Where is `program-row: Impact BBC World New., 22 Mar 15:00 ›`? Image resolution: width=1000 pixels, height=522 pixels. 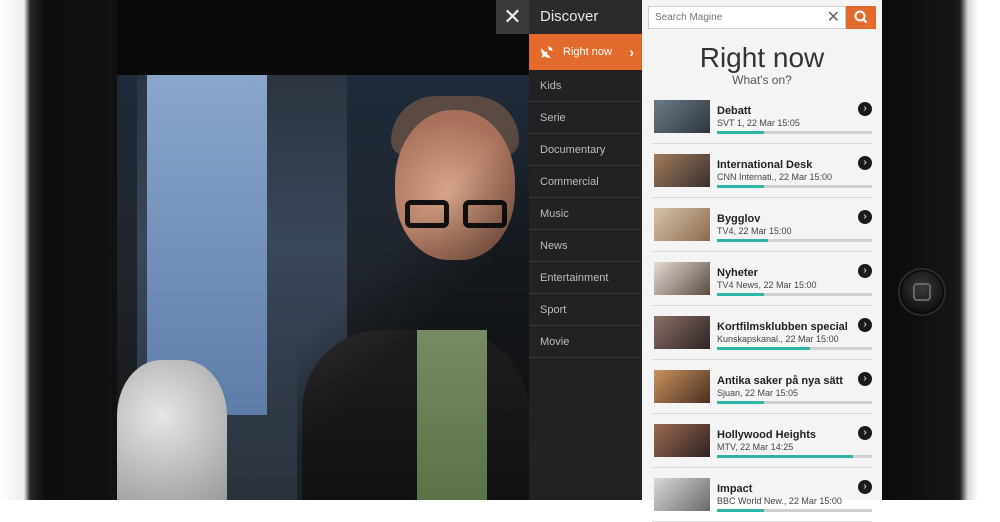
program-row: Impact BBC World New., 22 Mar 15:00 › is located at coordinates (762, 495).